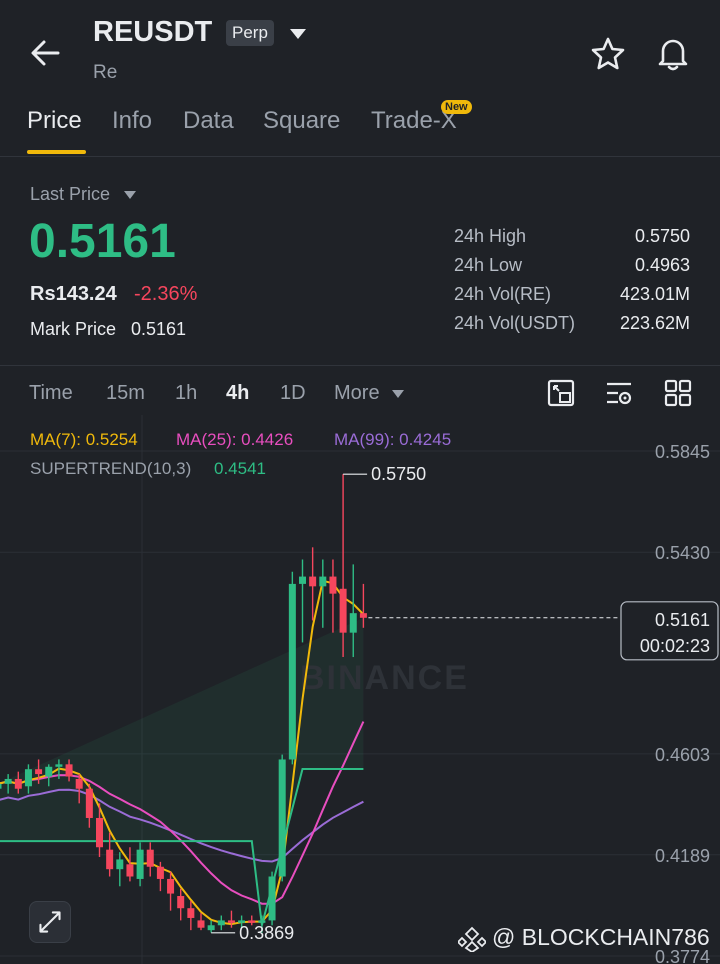 This screenshot has width=720, height=964. I want to click on timeframe-time: Time, so click(51, 393).